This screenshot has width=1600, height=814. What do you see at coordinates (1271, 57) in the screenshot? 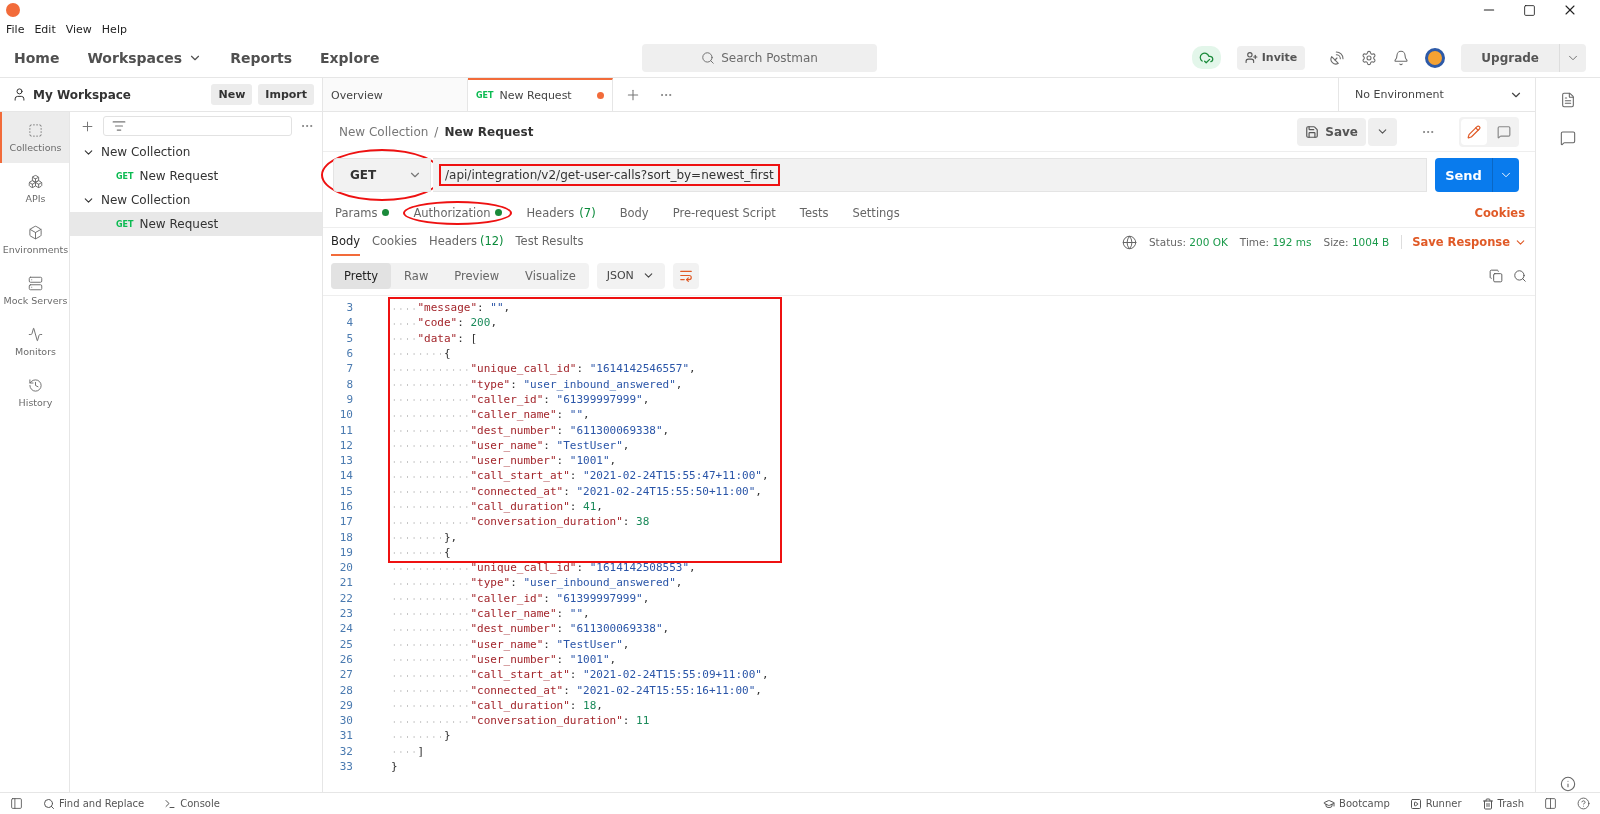
I see `invite-button: Invite` at bounding box center [1271, 57].